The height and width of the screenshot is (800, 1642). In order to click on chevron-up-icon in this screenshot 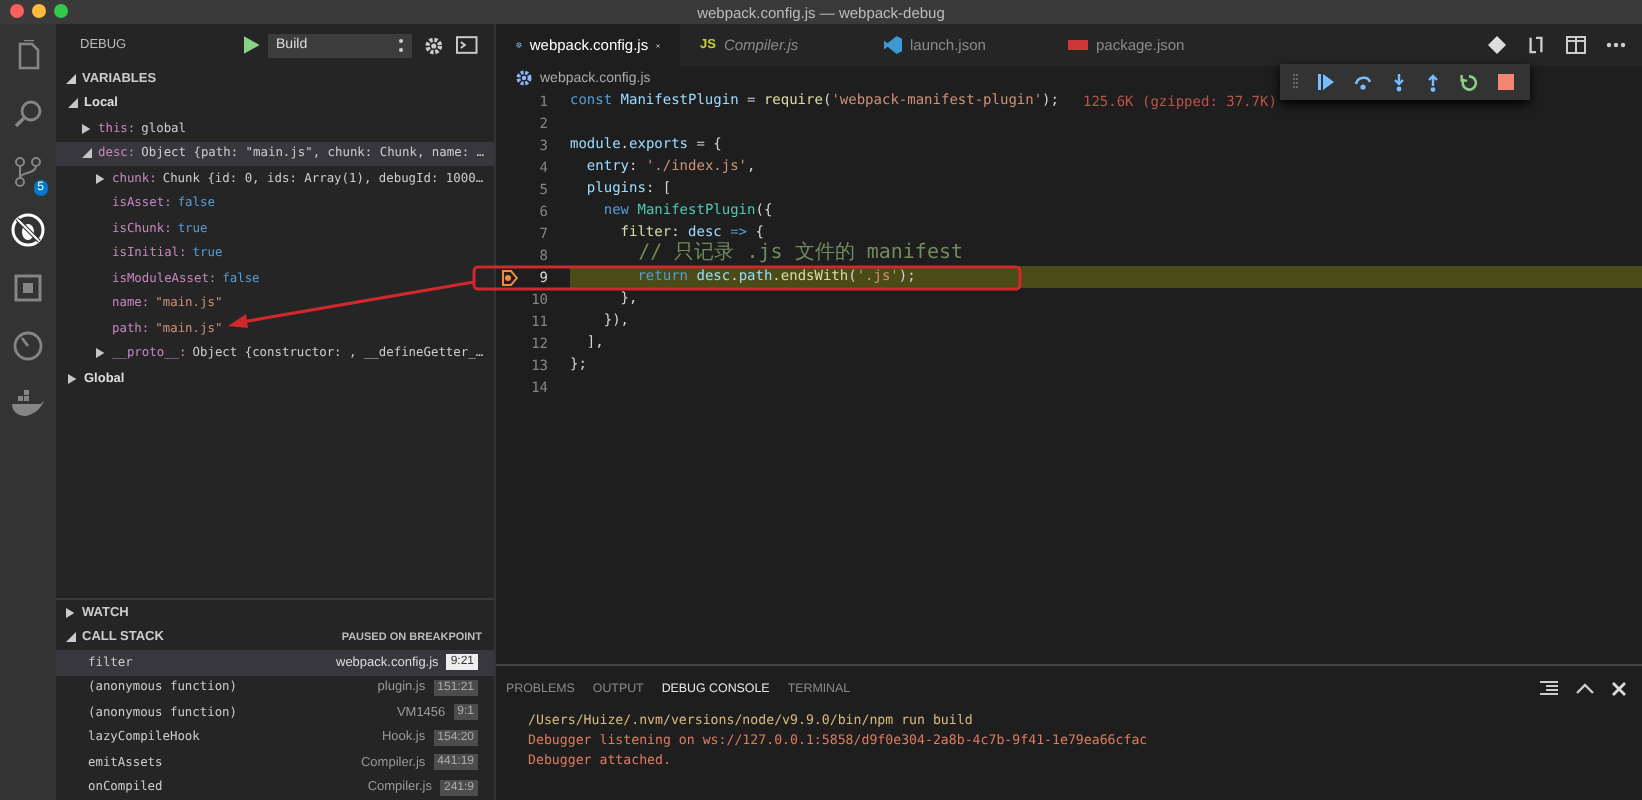, I will do `click(1585, 688)`.